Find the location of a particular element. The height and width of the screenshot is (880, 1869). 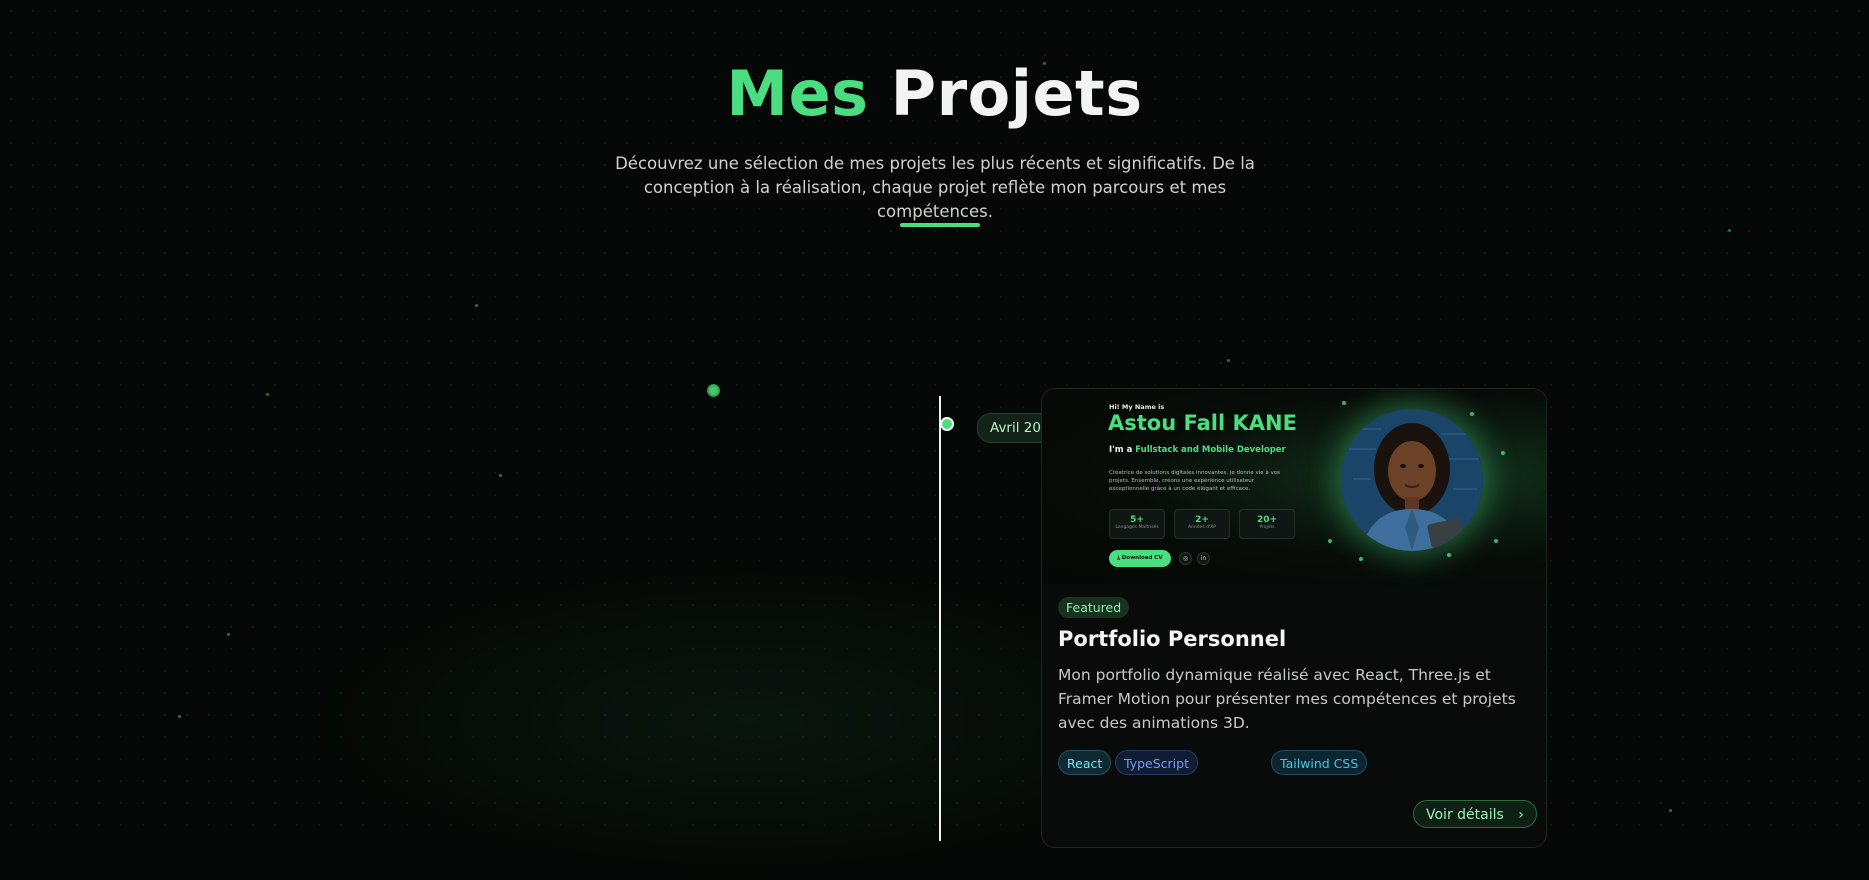

preview-stat: 2+ Années d'XP is located at coordinates (1202, 524).